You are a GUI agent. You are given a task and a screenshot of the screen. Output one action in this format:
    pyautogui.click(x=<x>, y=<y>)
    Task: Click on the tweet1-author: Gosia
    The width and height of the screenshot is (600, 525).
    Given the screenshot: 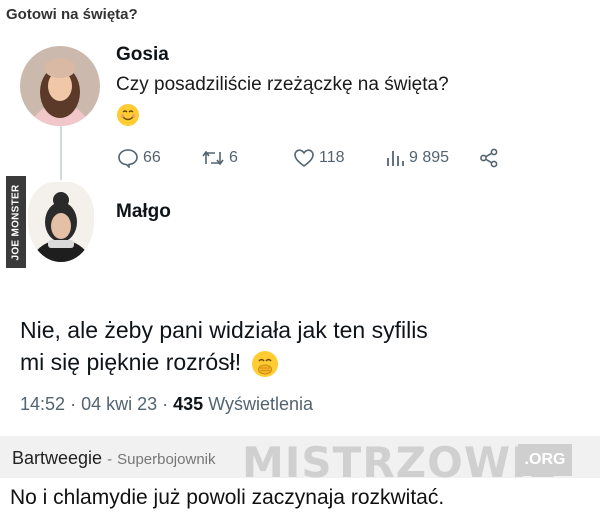 What is the action you would take?
    pyautogui.click(x=142, y=55)
    